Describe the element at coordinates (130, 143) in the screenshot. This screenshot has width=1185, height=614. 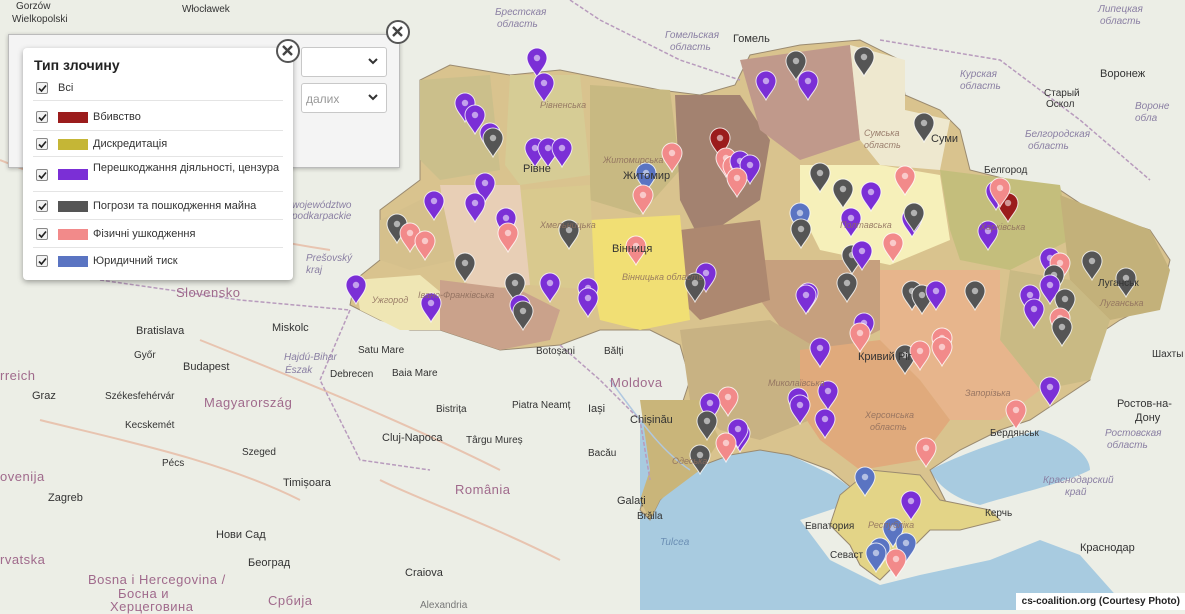
I see `legend-label: Дискредитація` at that location.